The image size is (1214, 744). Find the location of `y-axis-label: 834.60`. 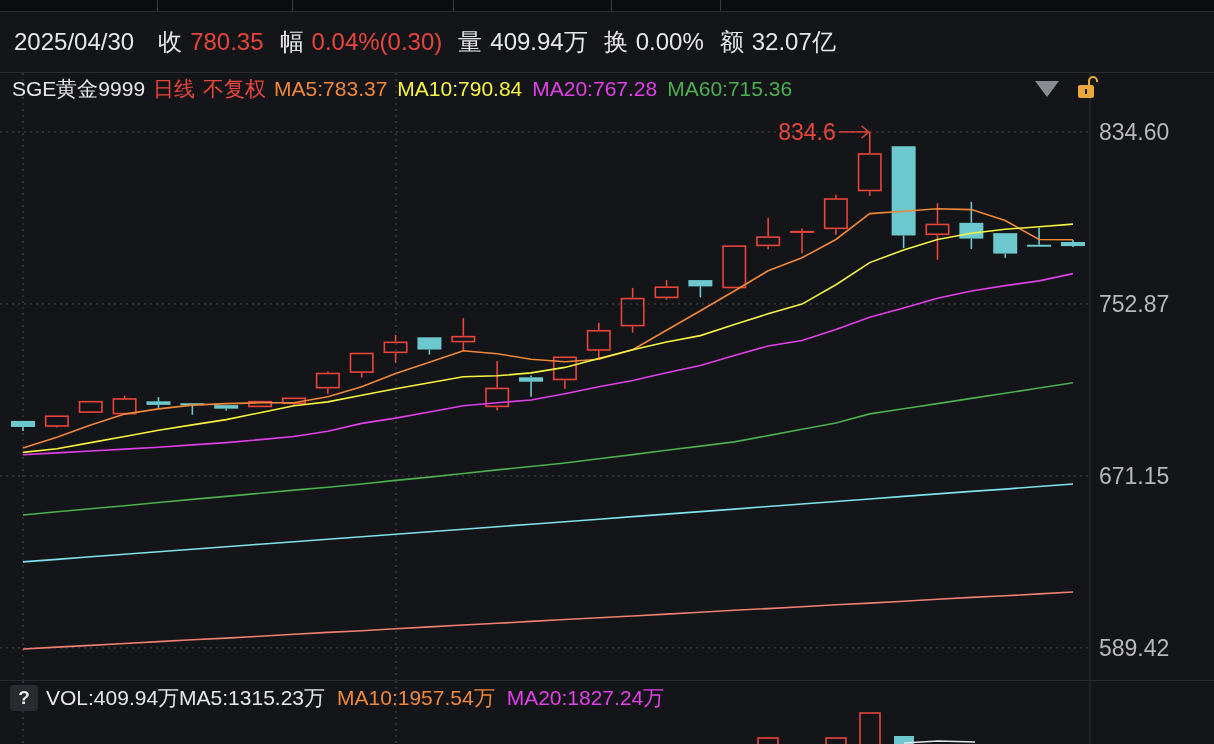

y-axis-label: 834.60 is located at coordinates (1134, 131).